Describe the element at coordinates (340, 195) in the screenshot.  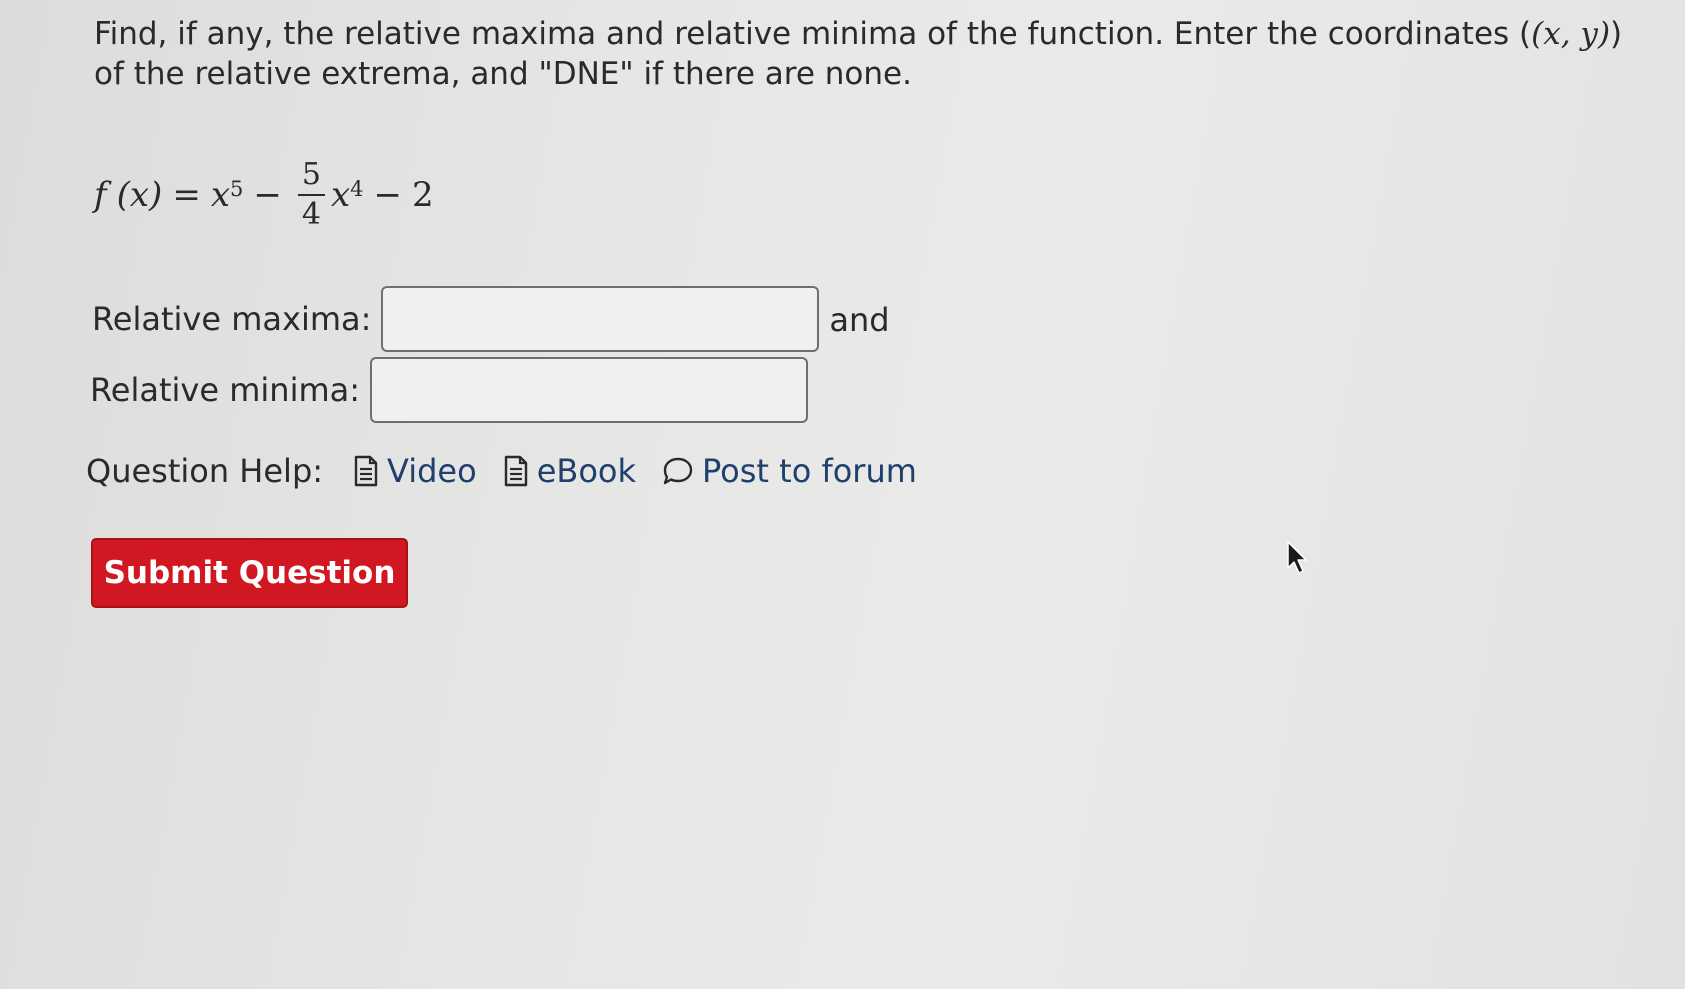
I see `term2-base: x` at that location.